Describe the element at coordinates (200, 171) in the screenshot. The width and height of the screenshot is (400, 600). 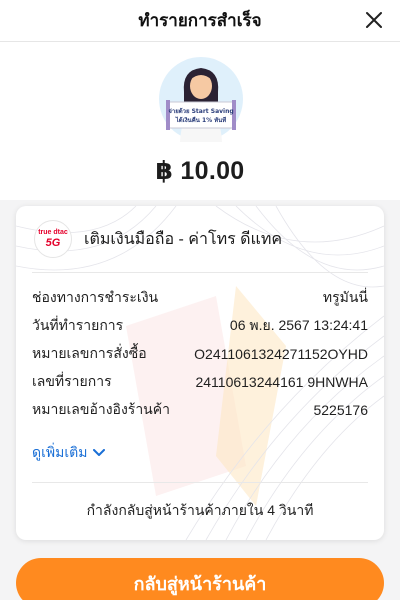
I see `payment-amount: ฿ 10.00` at that location.